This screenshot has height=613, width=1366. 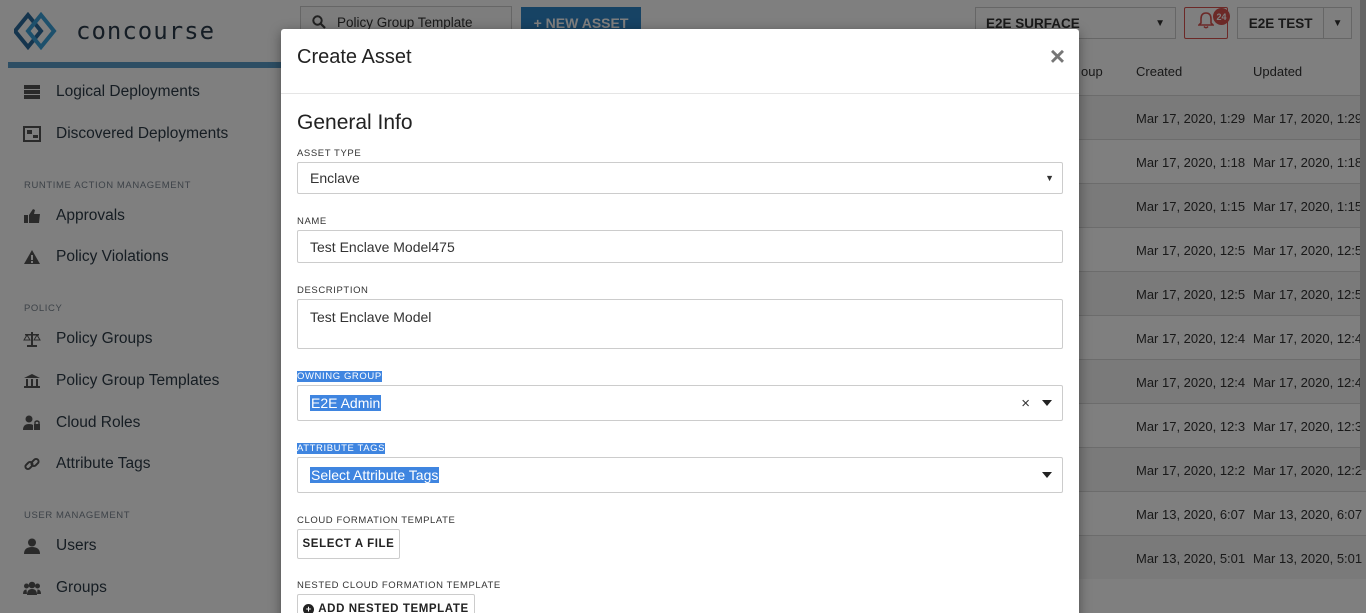 I want to click on asset-type-select: Enclave ▼, so click(x=680, y=178).